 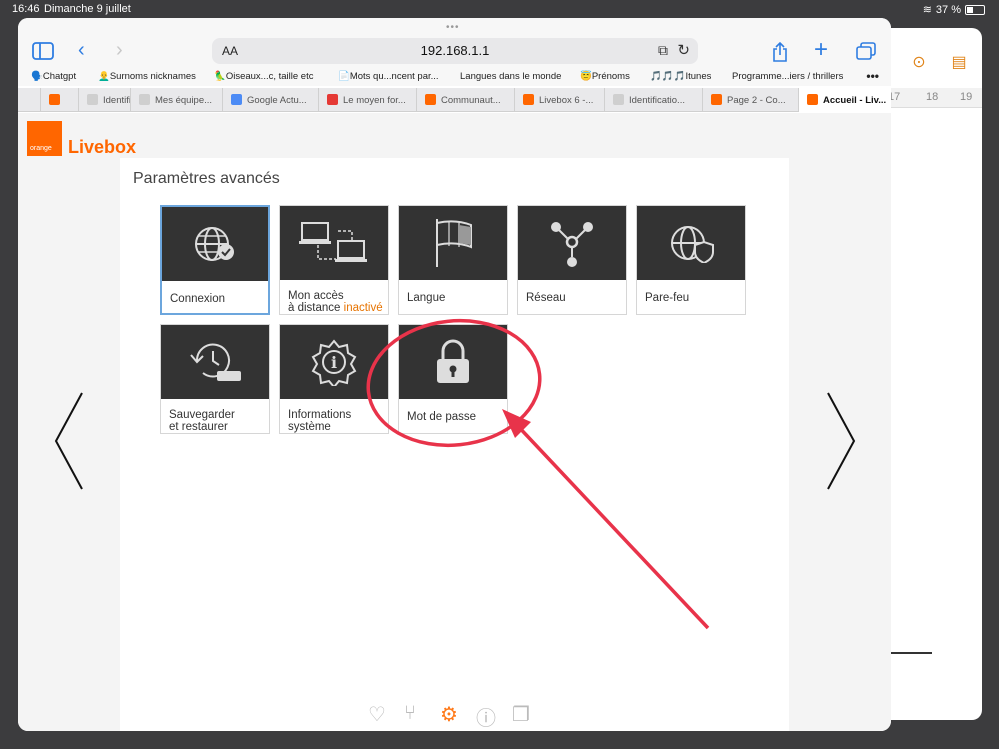 I want to click on padlock-icon, so click(x=453, y=362).